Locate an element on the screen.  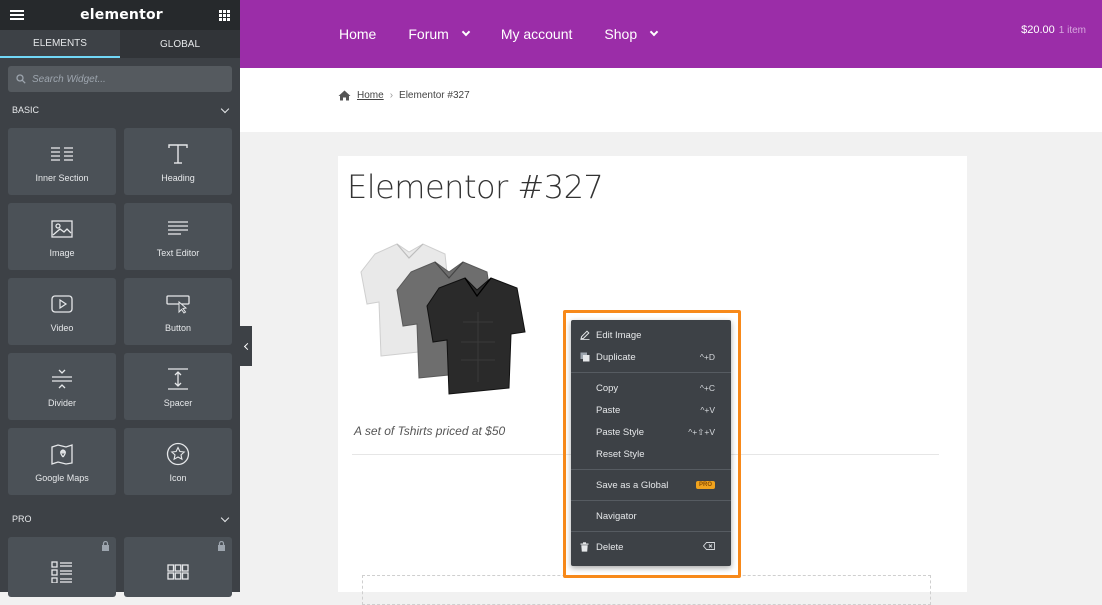
posts-icon is located at coordinates (62, 572).